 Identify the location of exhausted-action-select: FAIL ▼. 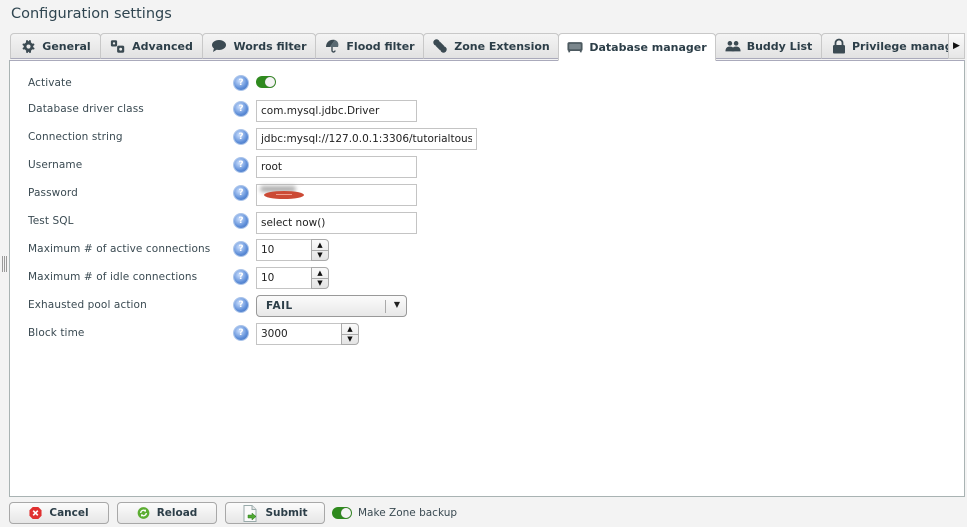
(331, 306).